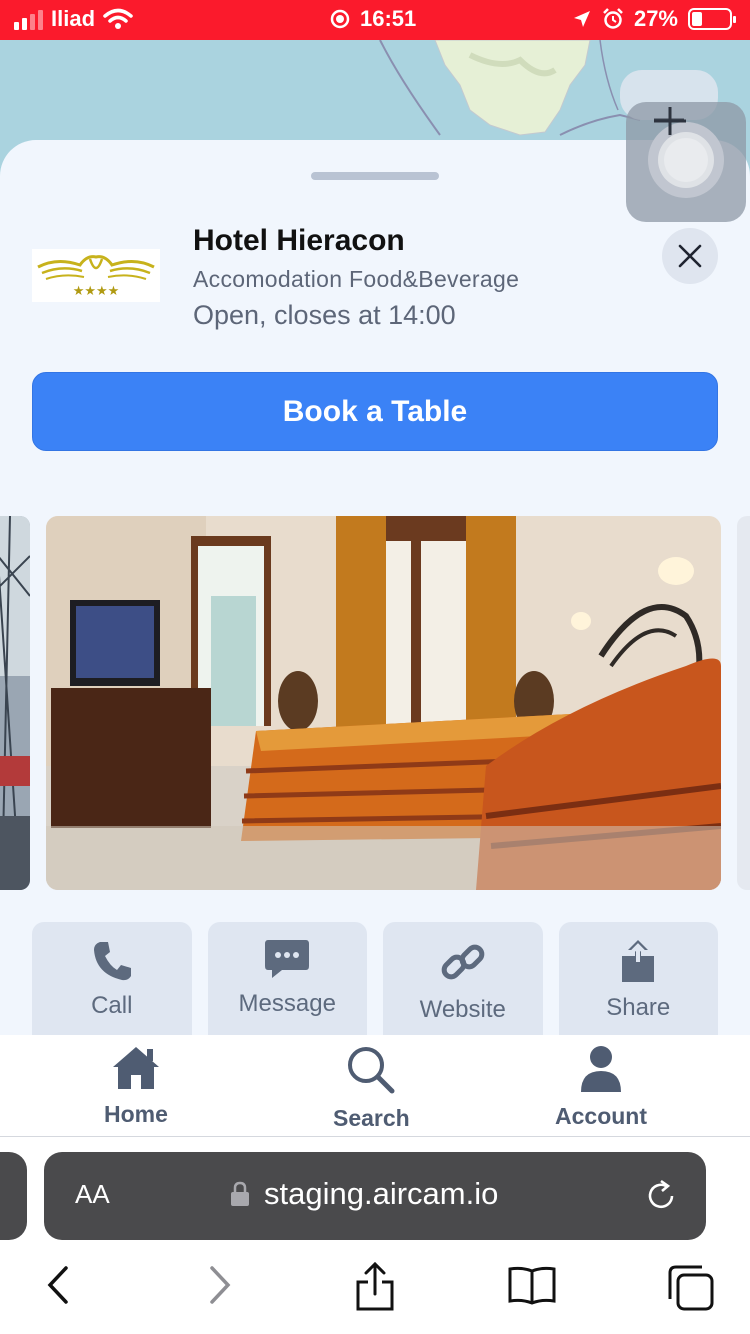 Image resolution: width=750 pixels, height=1334 pixels. Describe the element at coordinates (670, 121) in the screenshot. I see `plus-icon` at that location.